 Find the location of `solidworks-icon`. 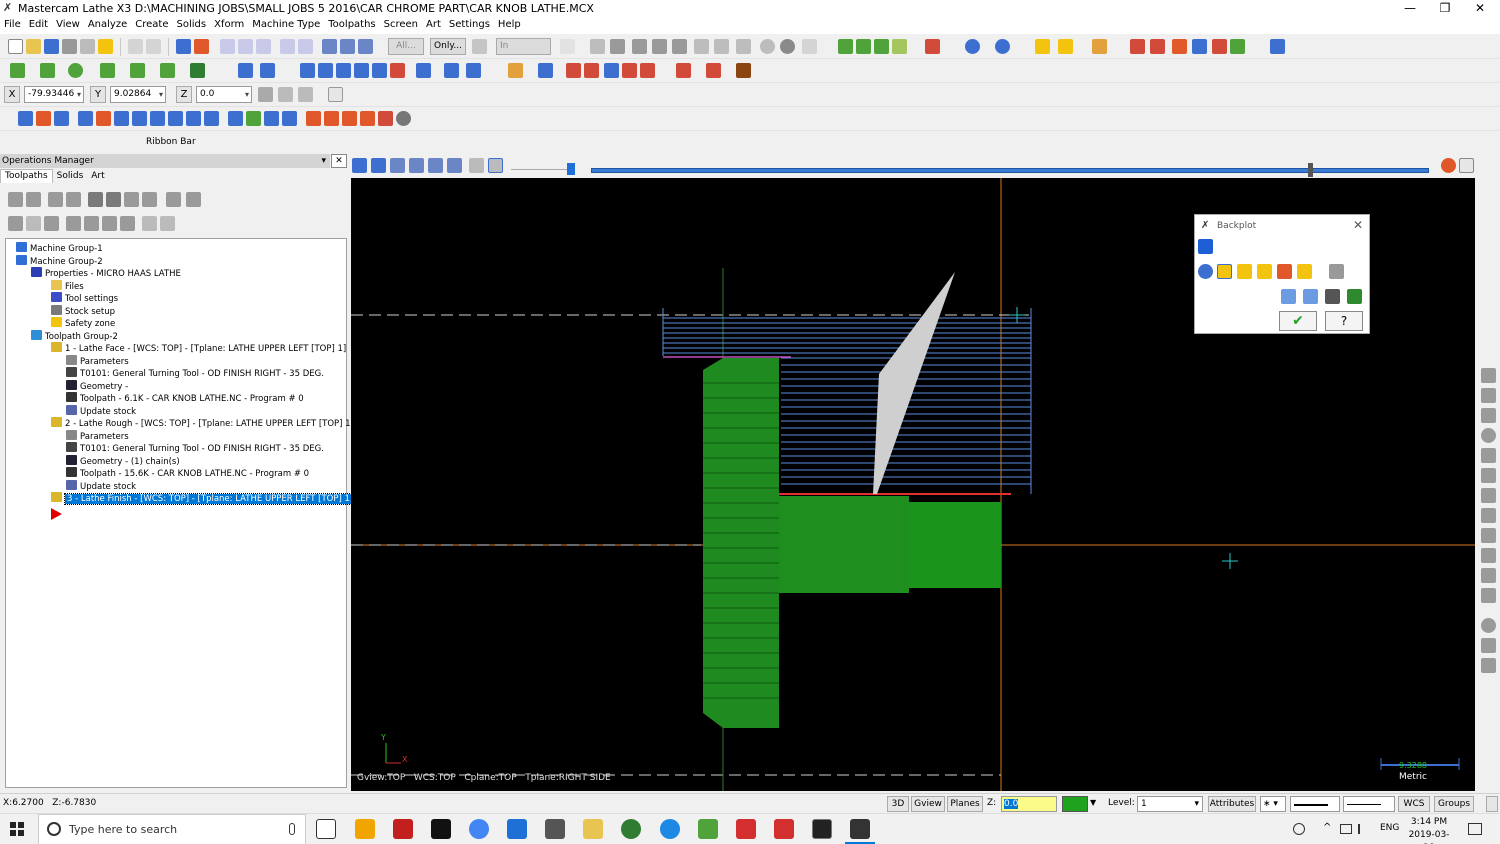

solidworks-icon is located at coordinates (746, 829).